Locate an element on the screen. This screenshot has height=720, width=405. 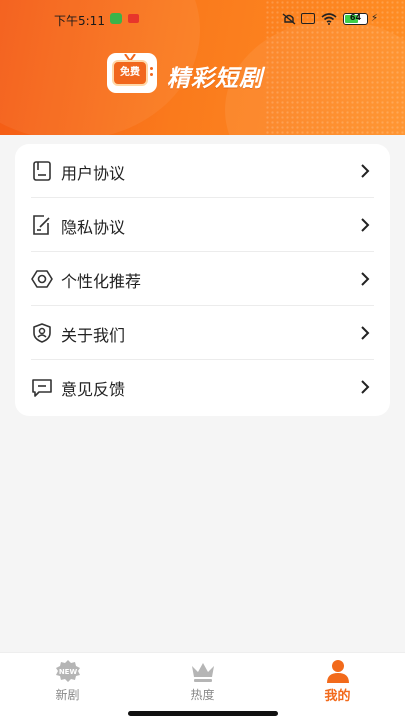
tab-new-dramas: NEW 新剧 is located at coordinates (67, 679).